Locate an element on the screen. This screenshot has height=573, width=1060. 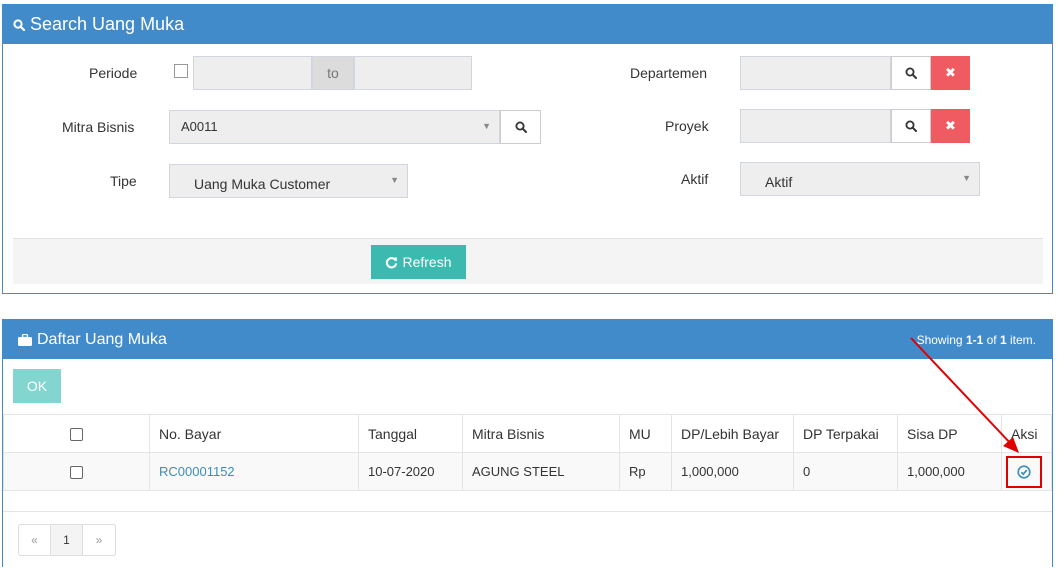
aksi-highlight-box is located at coordinates (1024, 471).